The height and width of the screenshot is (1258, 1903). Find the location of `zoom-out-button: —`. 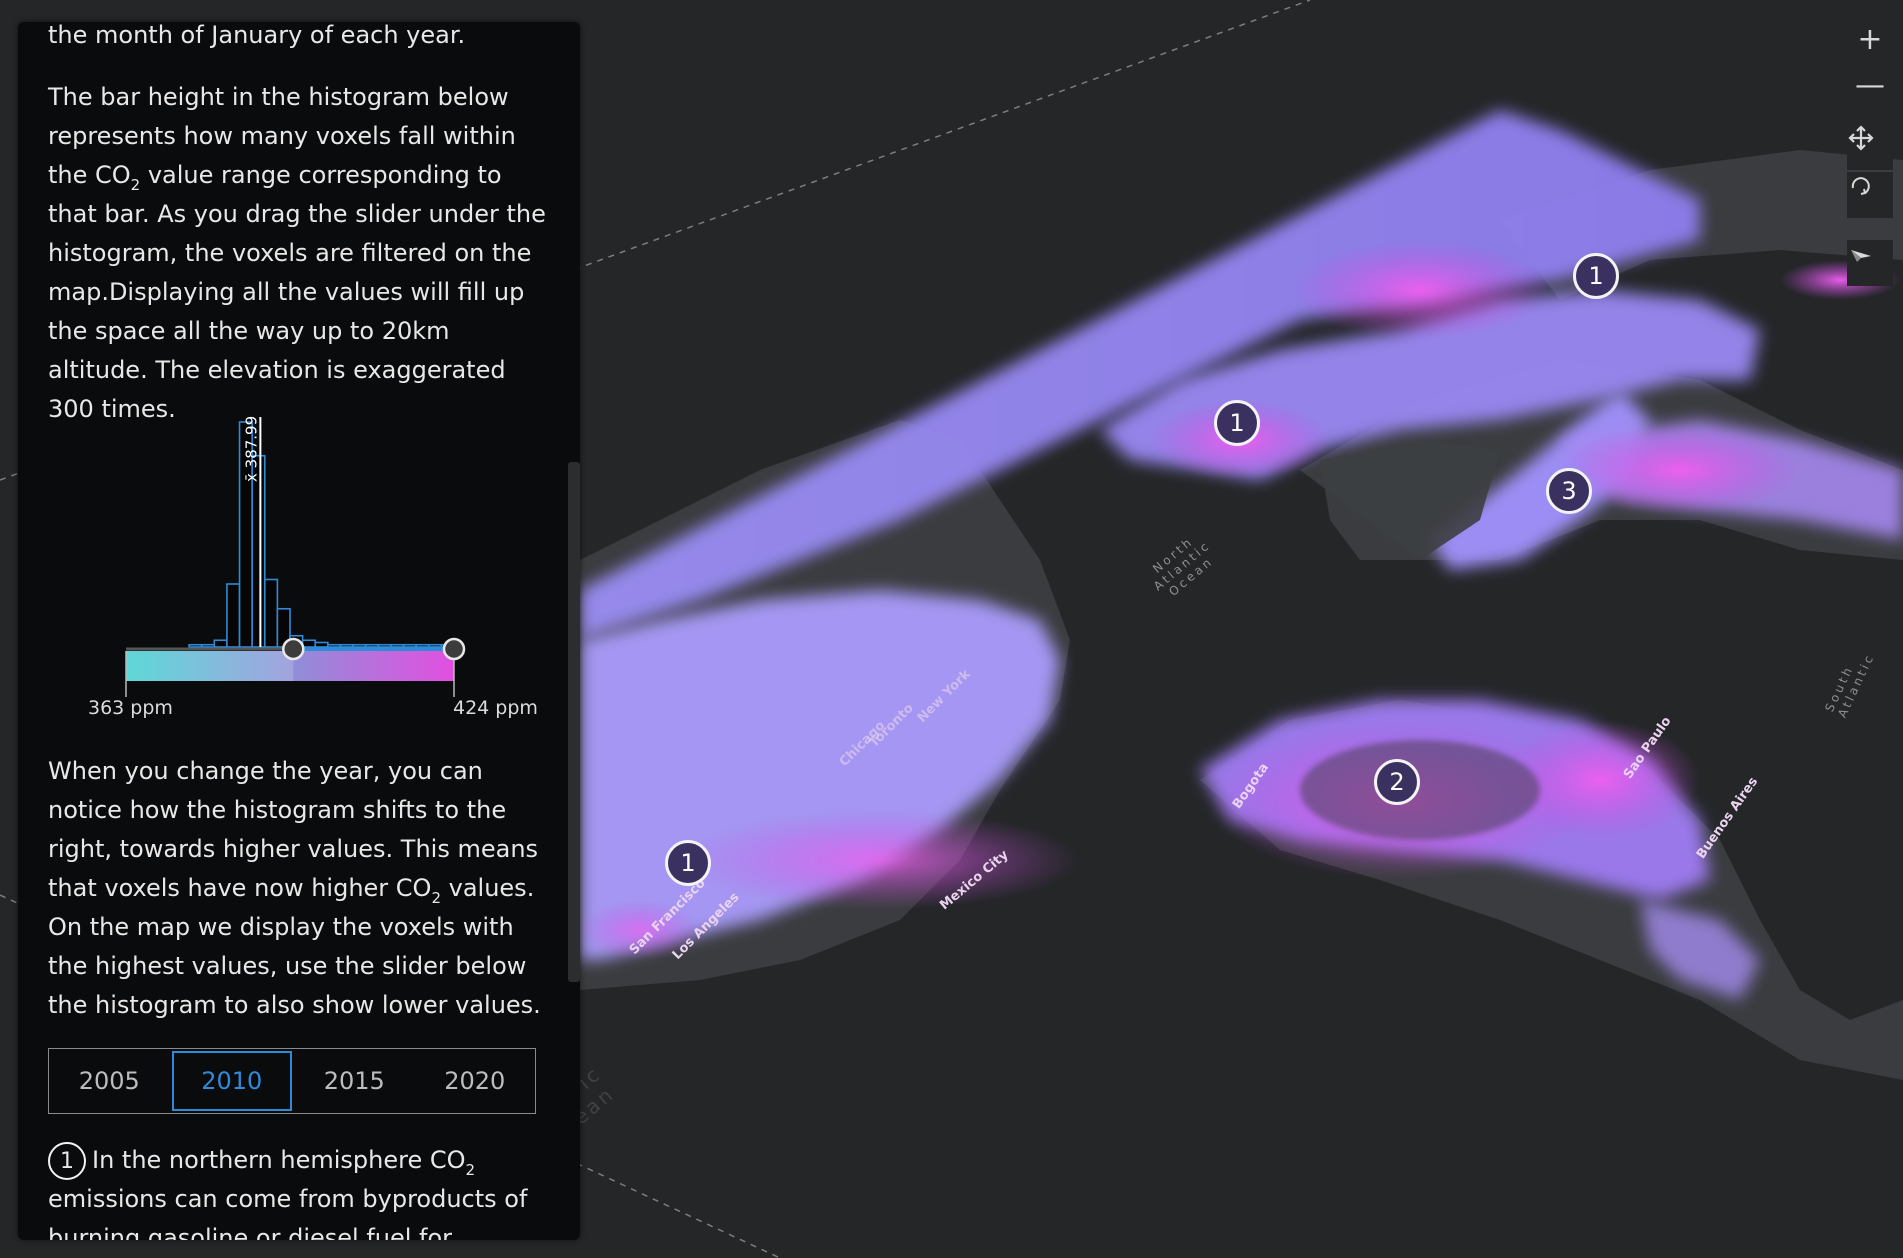

zoom-out-button: — is located at coordinates (1870, 85).